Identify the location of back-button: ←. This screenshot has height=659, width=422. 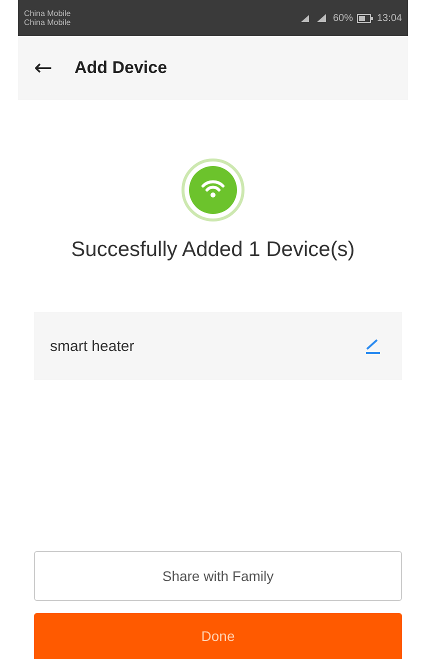
(43, 68).